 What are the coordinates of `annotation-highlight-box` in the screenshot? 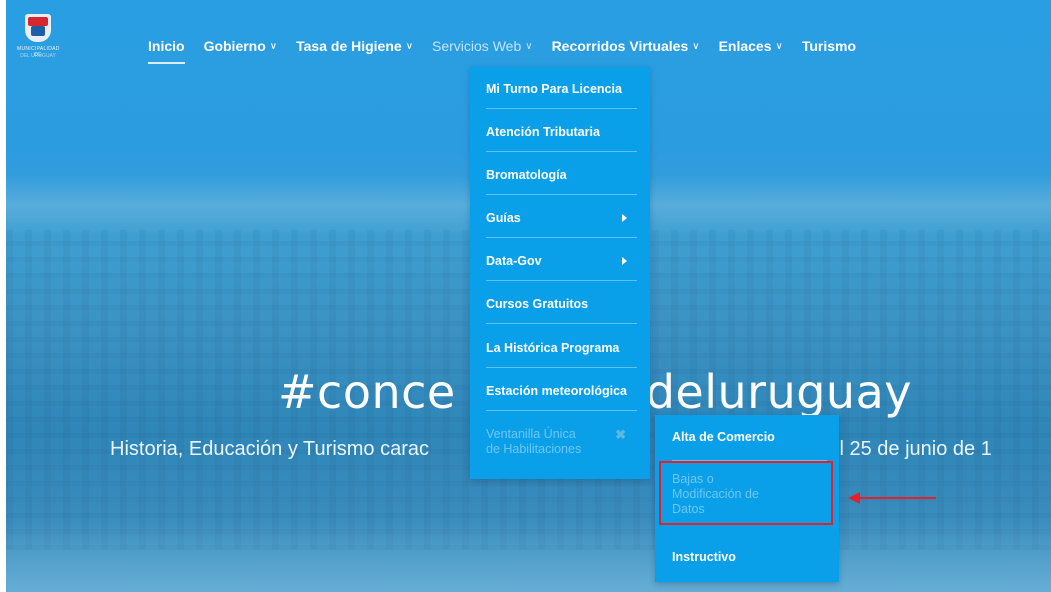 It's located at (746, 493).